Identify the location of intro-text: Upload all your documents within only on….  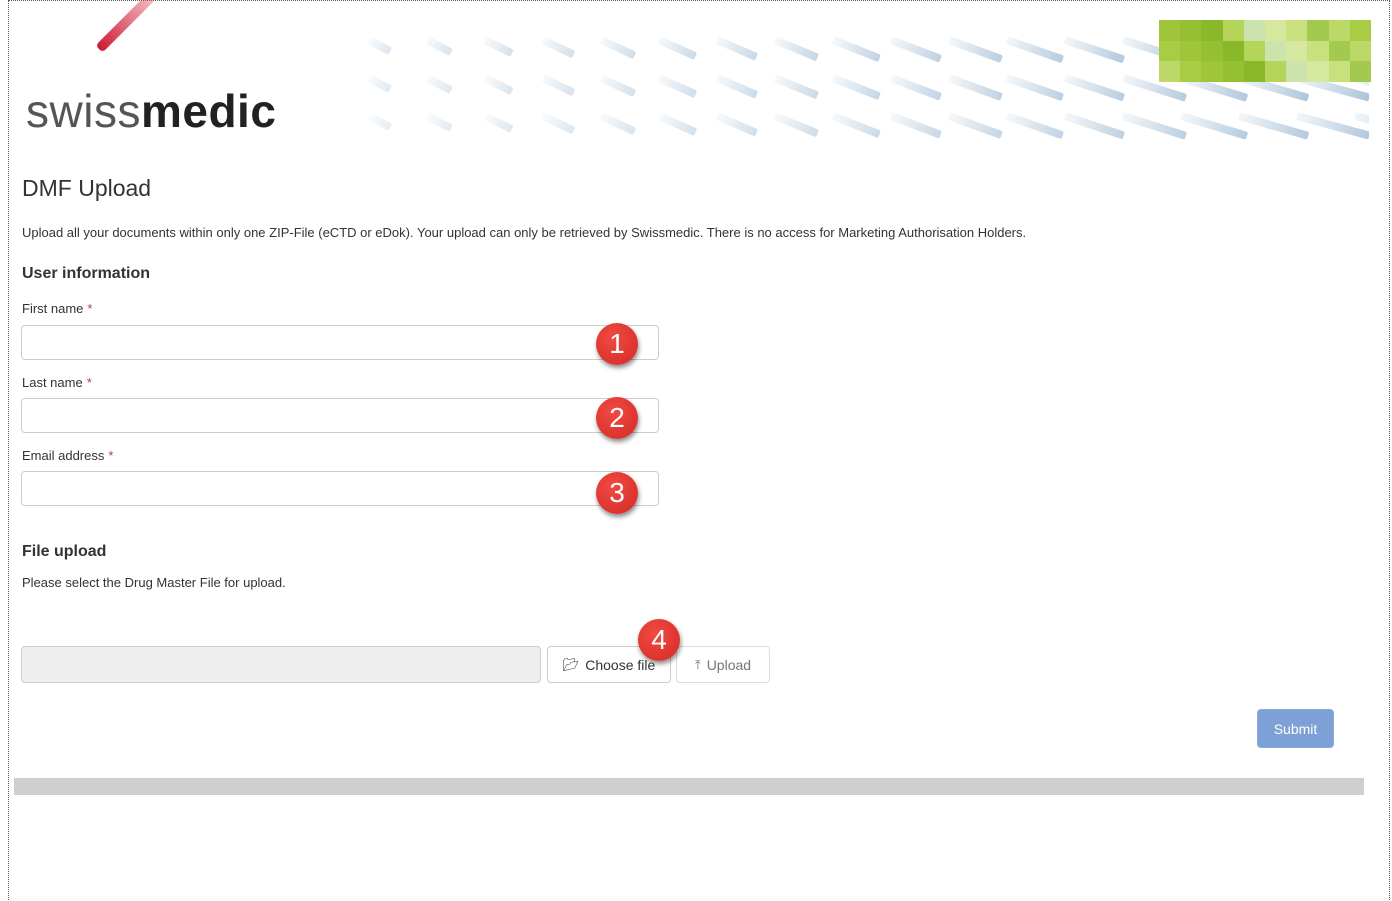
(524, 232).